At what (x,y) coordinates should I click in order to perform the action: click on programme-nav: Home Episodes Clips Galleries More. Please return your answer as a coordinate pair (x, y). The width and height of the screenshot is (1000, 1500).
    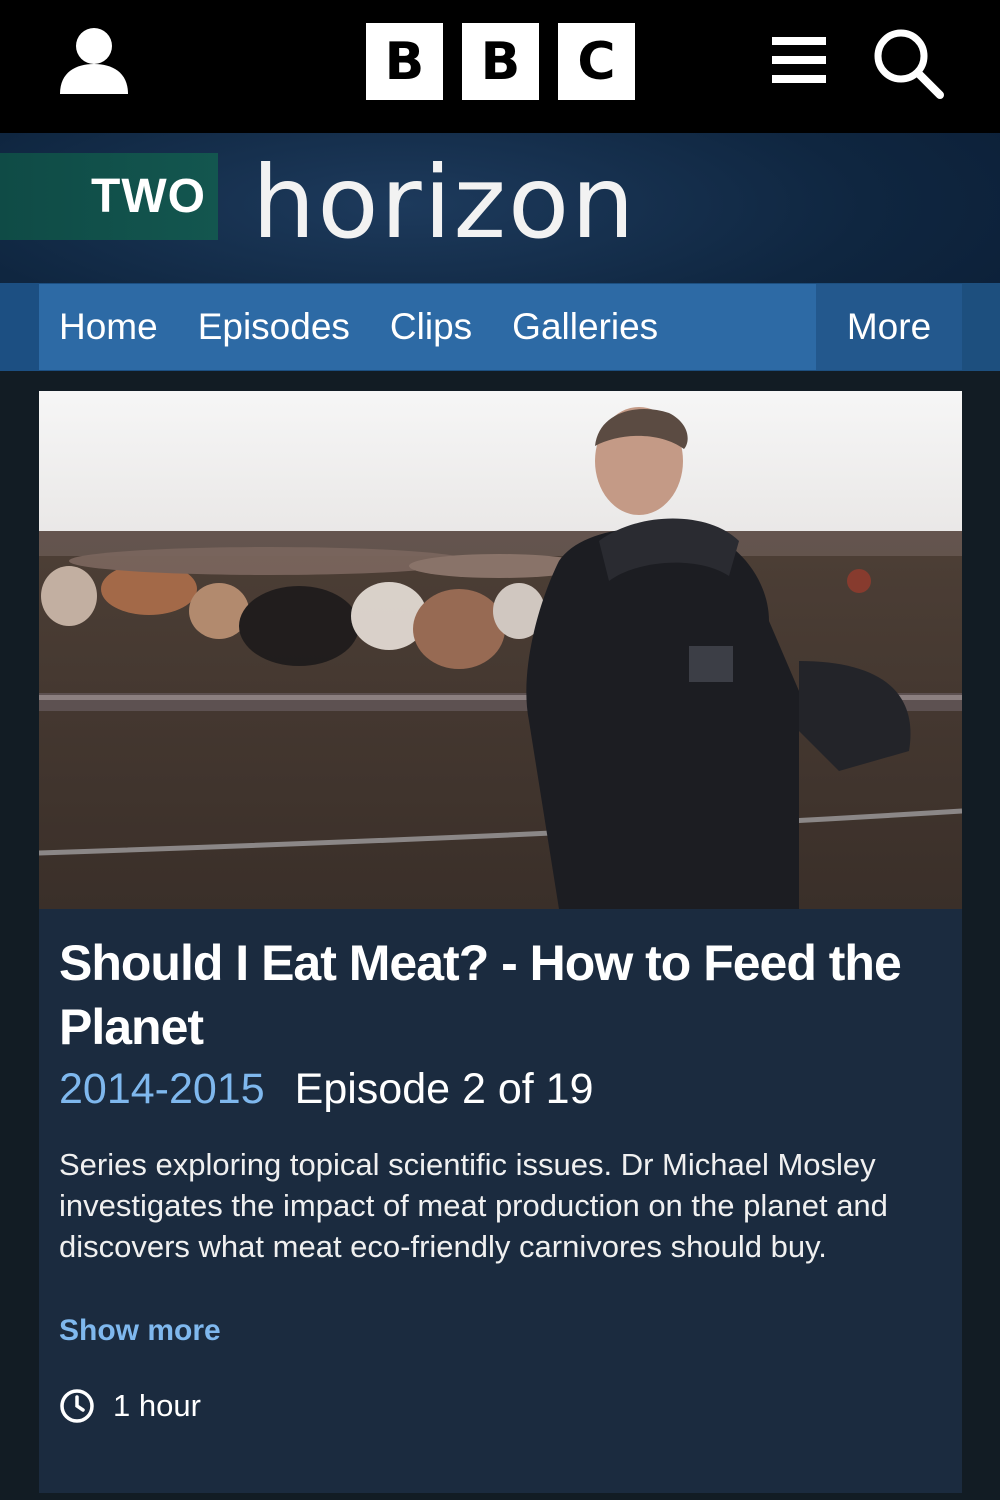
    Looking at the image, I should click on (500, 327).